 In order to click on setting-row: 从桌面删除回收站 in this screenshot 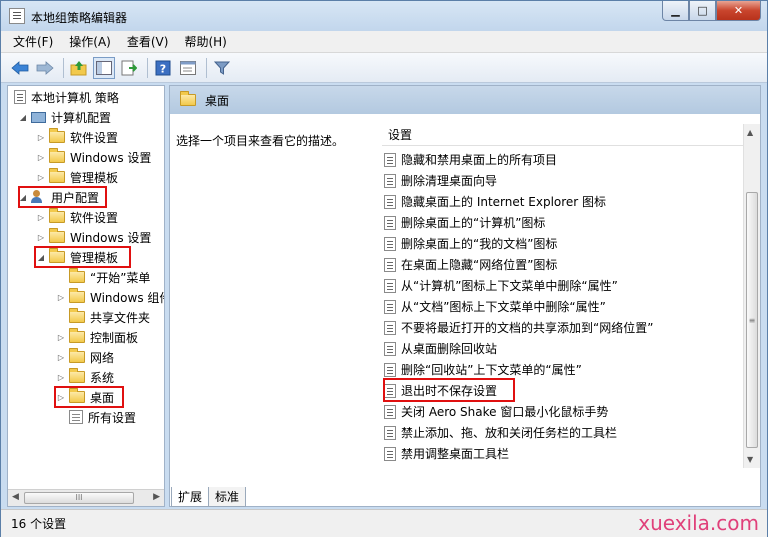, I will do `click(440, 348)`.